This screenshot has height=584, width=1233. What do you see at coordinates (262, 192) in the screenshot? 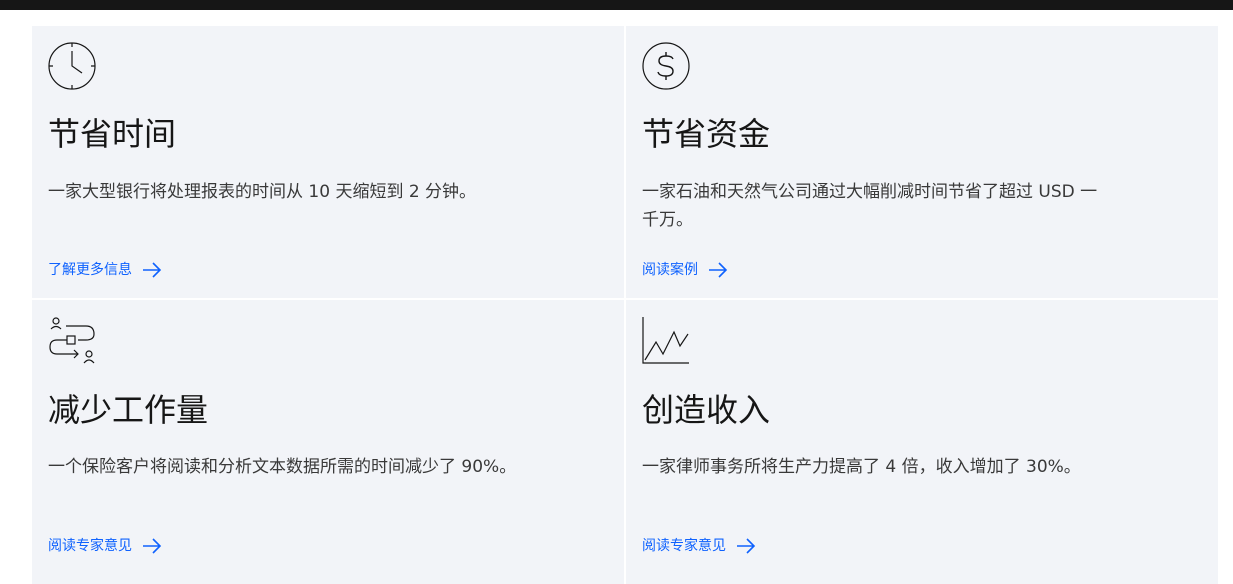
I see `card-description: 一家大型银行将处理报表的时间从 10 天缩短到 2 分钟。` at bounding box center [262, 192].